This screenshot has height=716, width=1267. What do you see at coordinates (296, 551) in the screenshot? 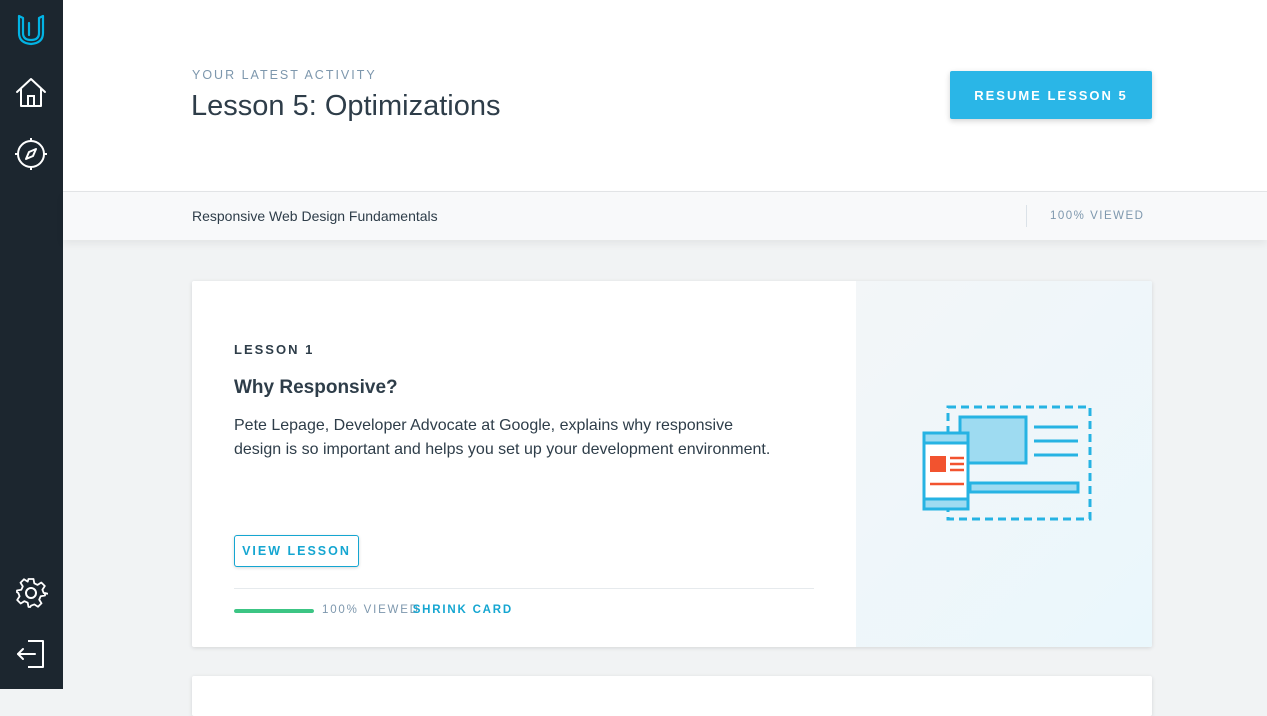
I see `view-lesson-button: VIEW LESSON` at bounding box center [296, 551].